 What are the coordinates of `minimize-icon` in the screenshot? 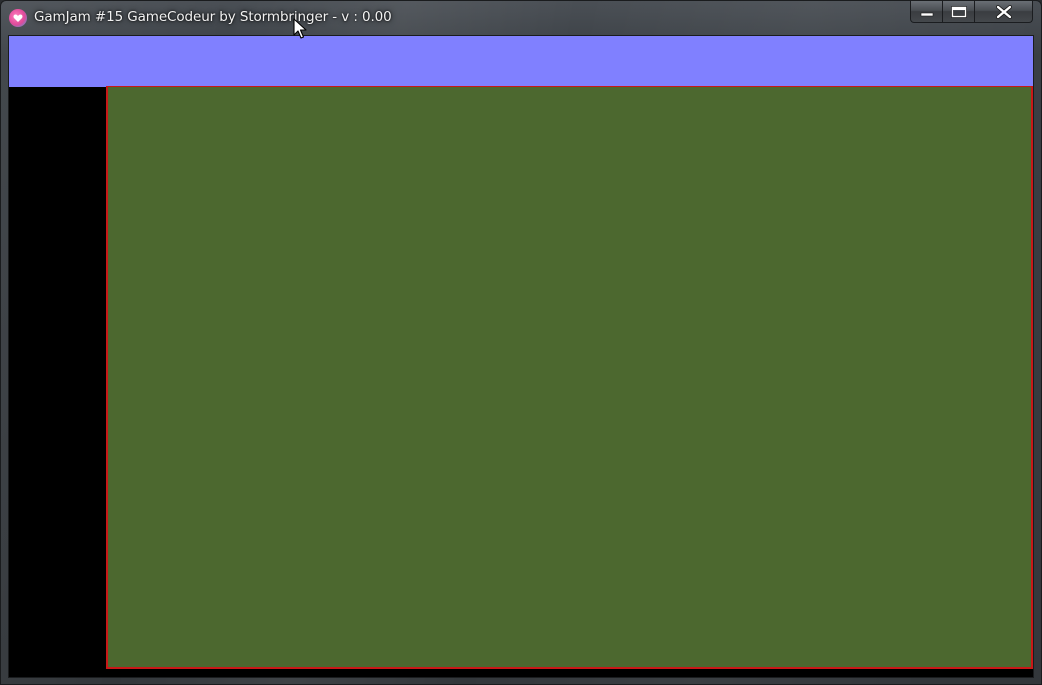 It's located at (926, 14).